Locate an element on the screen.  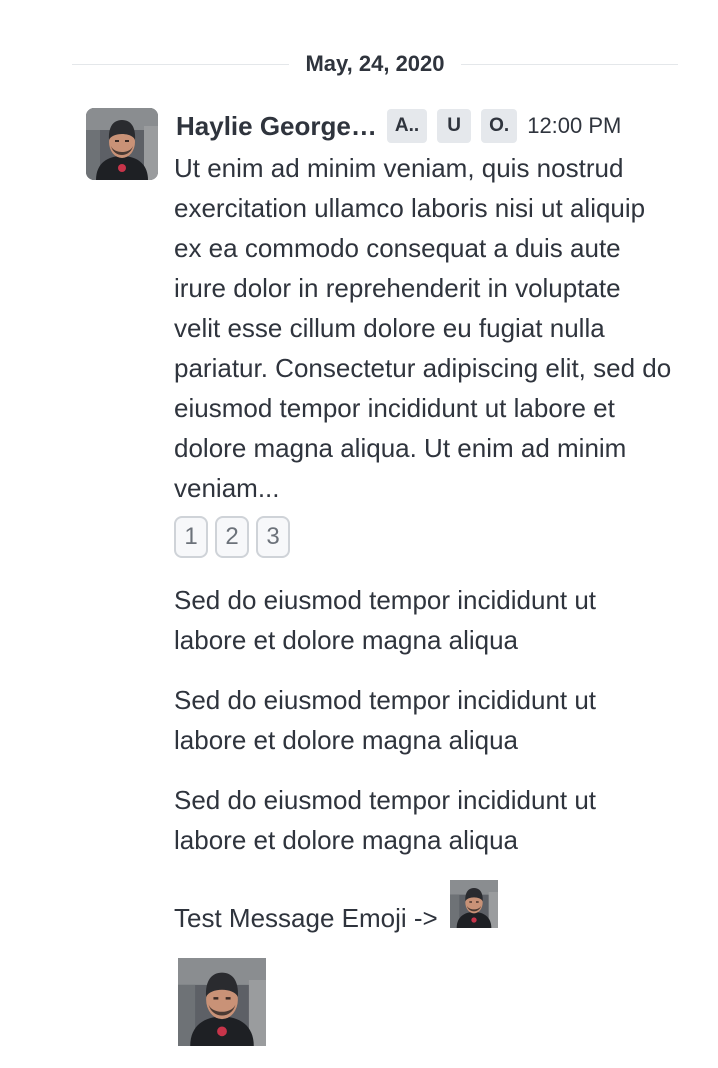
reaction-button: 3 is located at coordinates (273, 537).